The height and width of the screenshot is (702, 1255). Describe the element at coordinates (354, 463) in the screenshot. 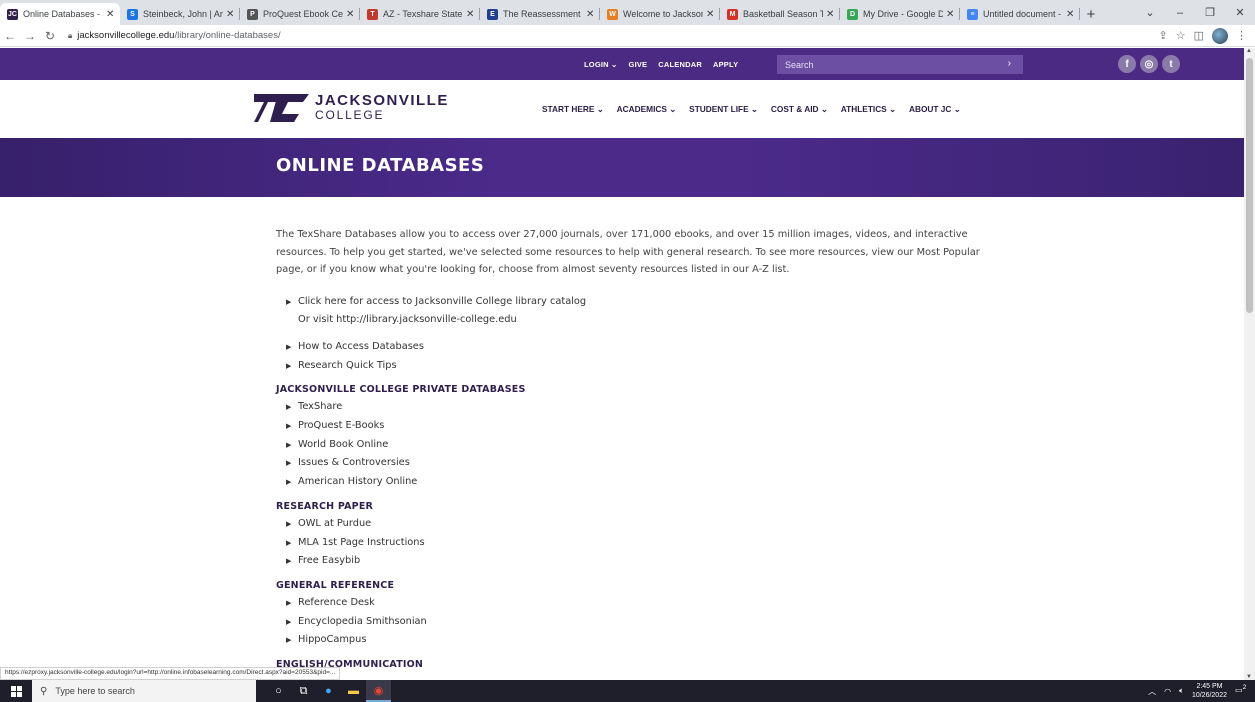

I see `database-link: Issues & Controversies` at that location.